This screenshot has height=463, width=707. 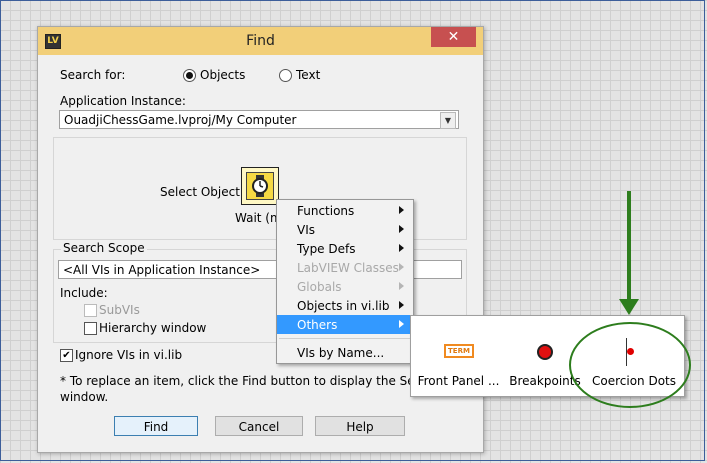 I want to click on menu-item-objects-in-vilib: Objects in vi.lib, so click(x=345, y=305).